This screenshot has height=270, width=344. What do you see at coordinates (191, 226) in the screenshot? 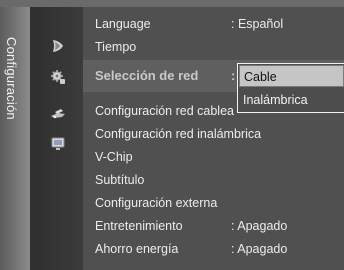
I see `menu-item-entretenimiento: Entretenimiento : Apagado` at bounding box center [191, 226].